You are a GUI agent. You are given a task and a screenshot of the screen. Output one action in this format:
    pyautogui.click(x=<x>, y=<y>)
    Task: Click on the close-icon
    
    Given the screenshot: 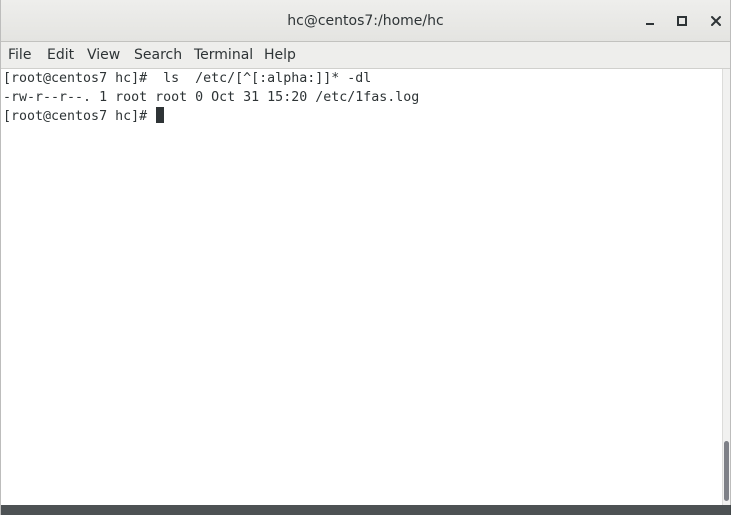 What is the action you would take?
    pyautogui.click(x=716, y=21)
    